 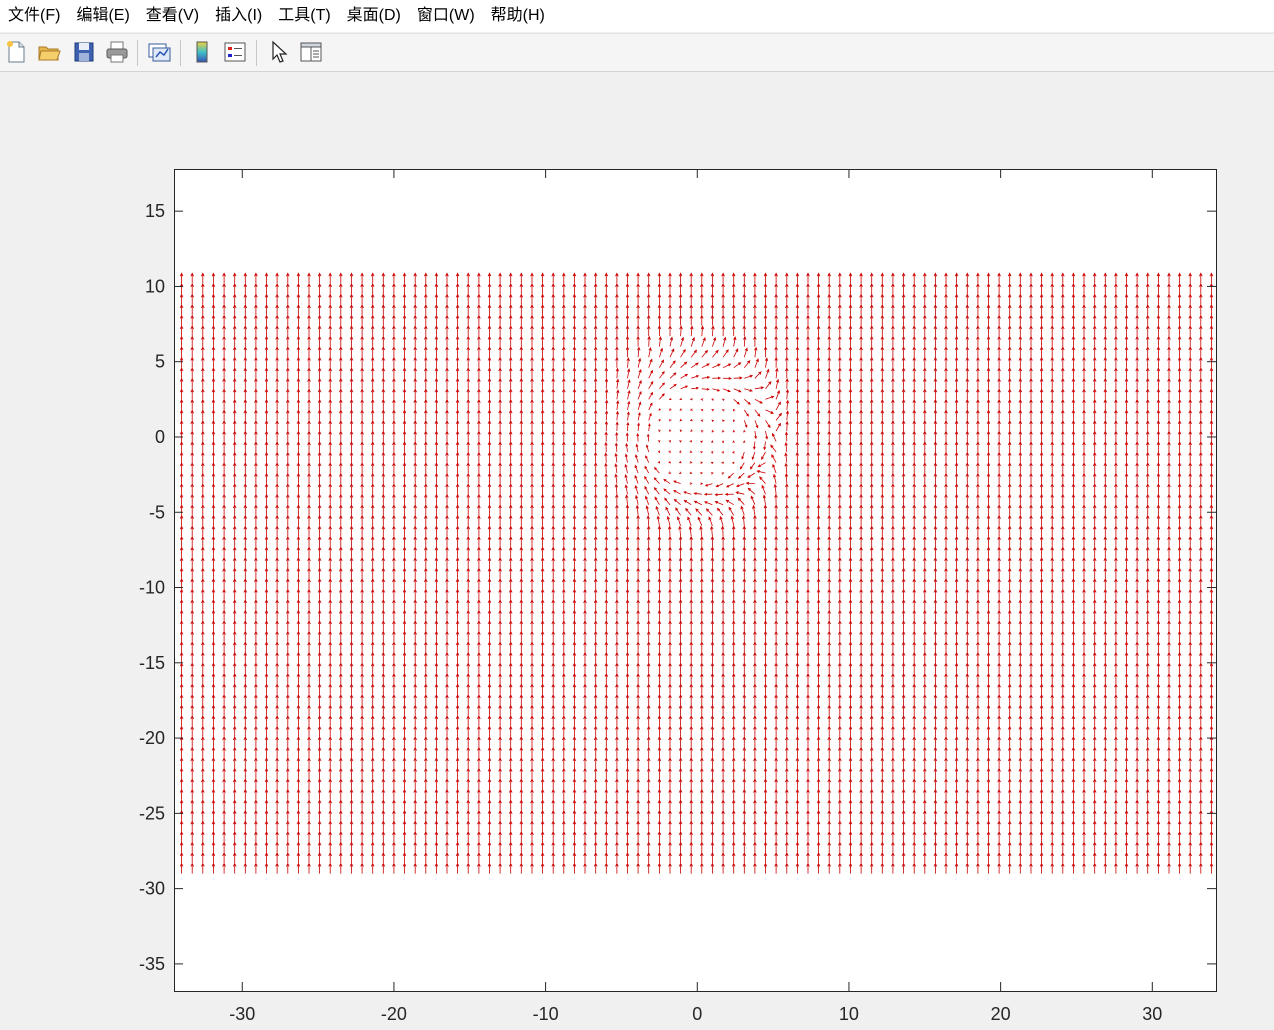 What do you see at coordinates (446, 16) in the screenshot?
I see `menu-window: 窗口(W)` at bounding box center [446, 16].